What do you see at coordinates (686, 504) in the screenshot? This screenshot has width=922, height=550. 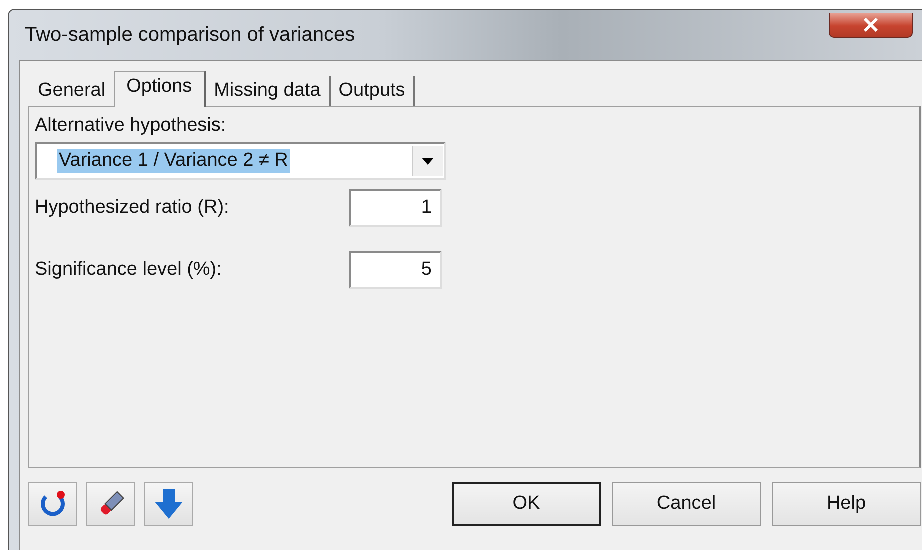 I see `dialog-button: Cancel` at bounding box center [686, 504].